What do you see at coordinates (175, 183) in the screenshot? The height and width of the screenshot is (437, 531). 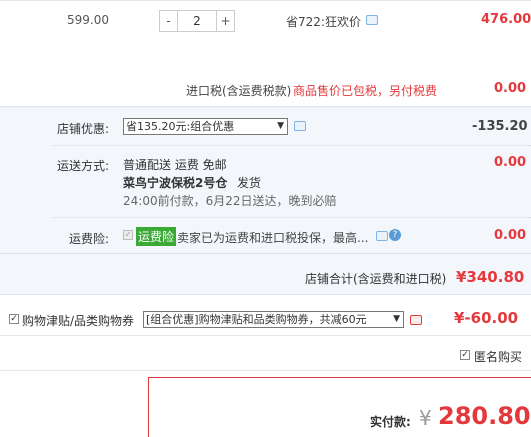 I see `shipping-warehouse: 菜鸟宁波保税2号仓` at bounding box center [175, 183].